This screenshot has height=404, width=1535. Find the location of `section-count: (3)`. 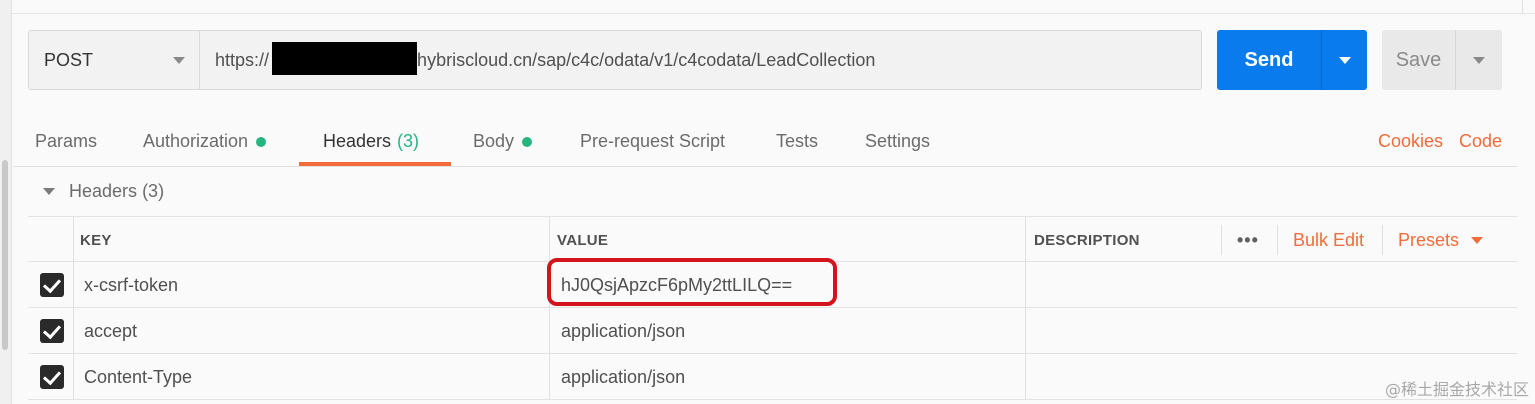

section-count: (3) is located at coordinates (153, 191).